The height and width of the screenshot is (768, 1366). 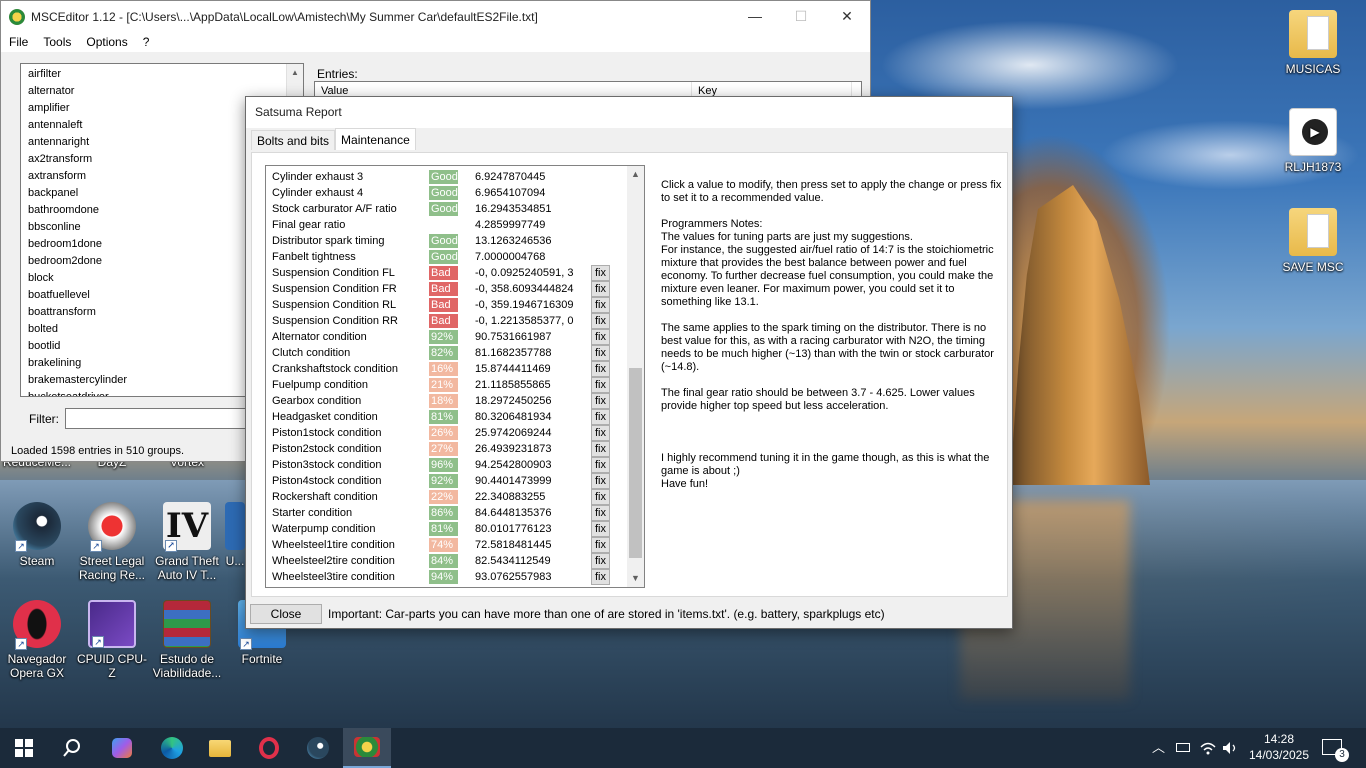 I want to click on taskbar-copilot, so click(x=122, y=748).